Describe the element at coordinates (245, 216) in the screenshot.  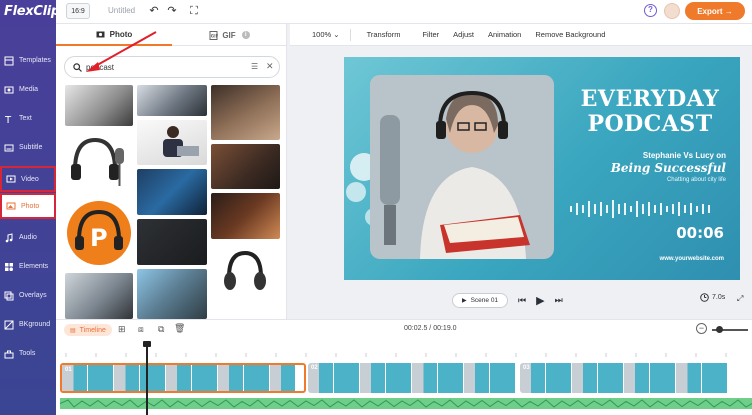
I see `photo-result-retro-mic` at that location.